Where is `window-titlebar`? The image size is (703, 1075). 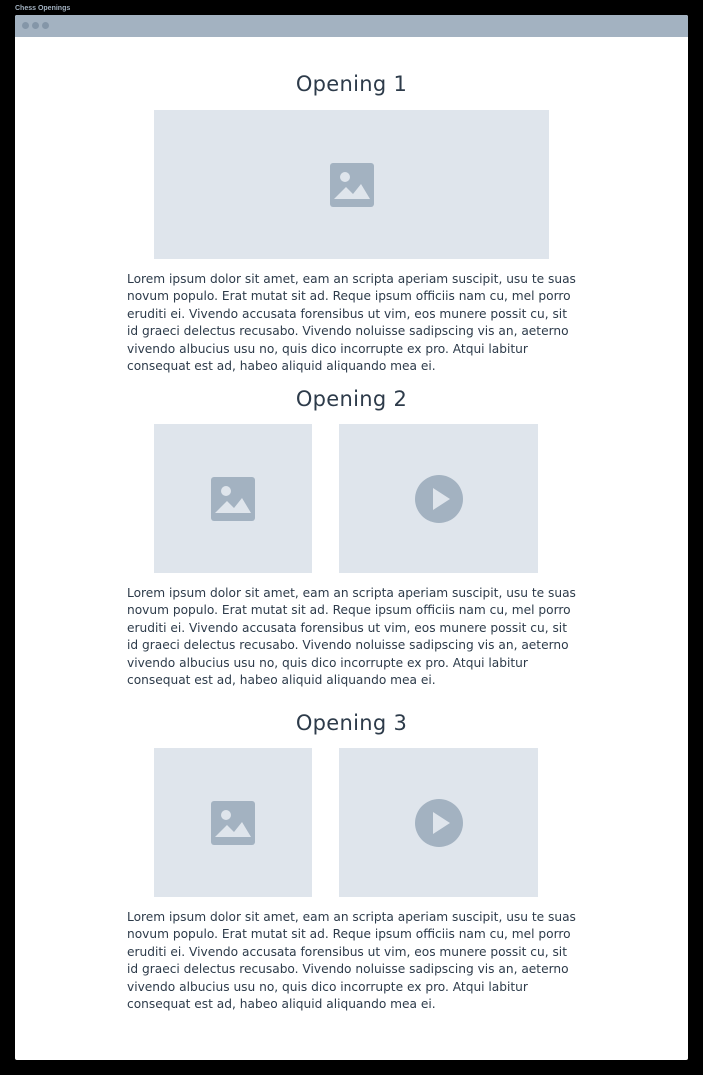 window-titlebar is located at coordinates (351, 26).